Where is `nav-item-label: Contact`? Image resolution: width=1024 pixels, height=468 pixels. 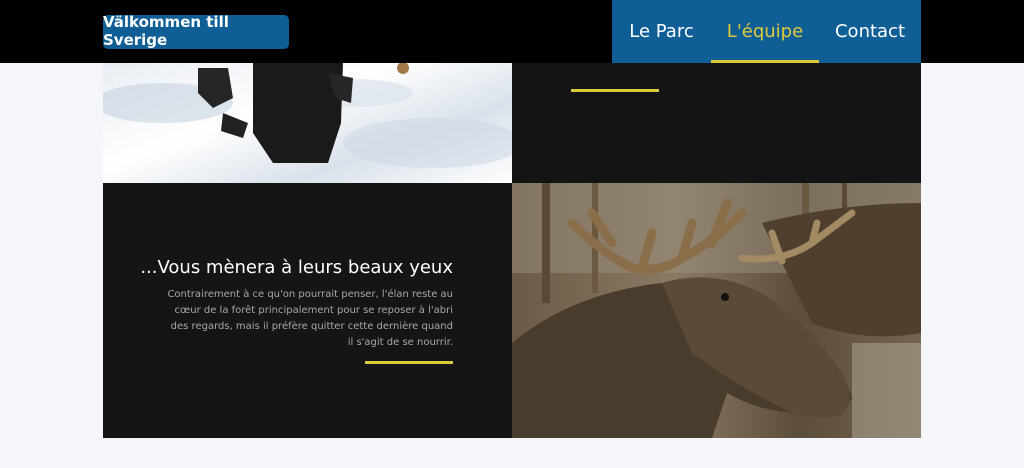 nav-item-label: Contact is located at coordinates (870, 31).